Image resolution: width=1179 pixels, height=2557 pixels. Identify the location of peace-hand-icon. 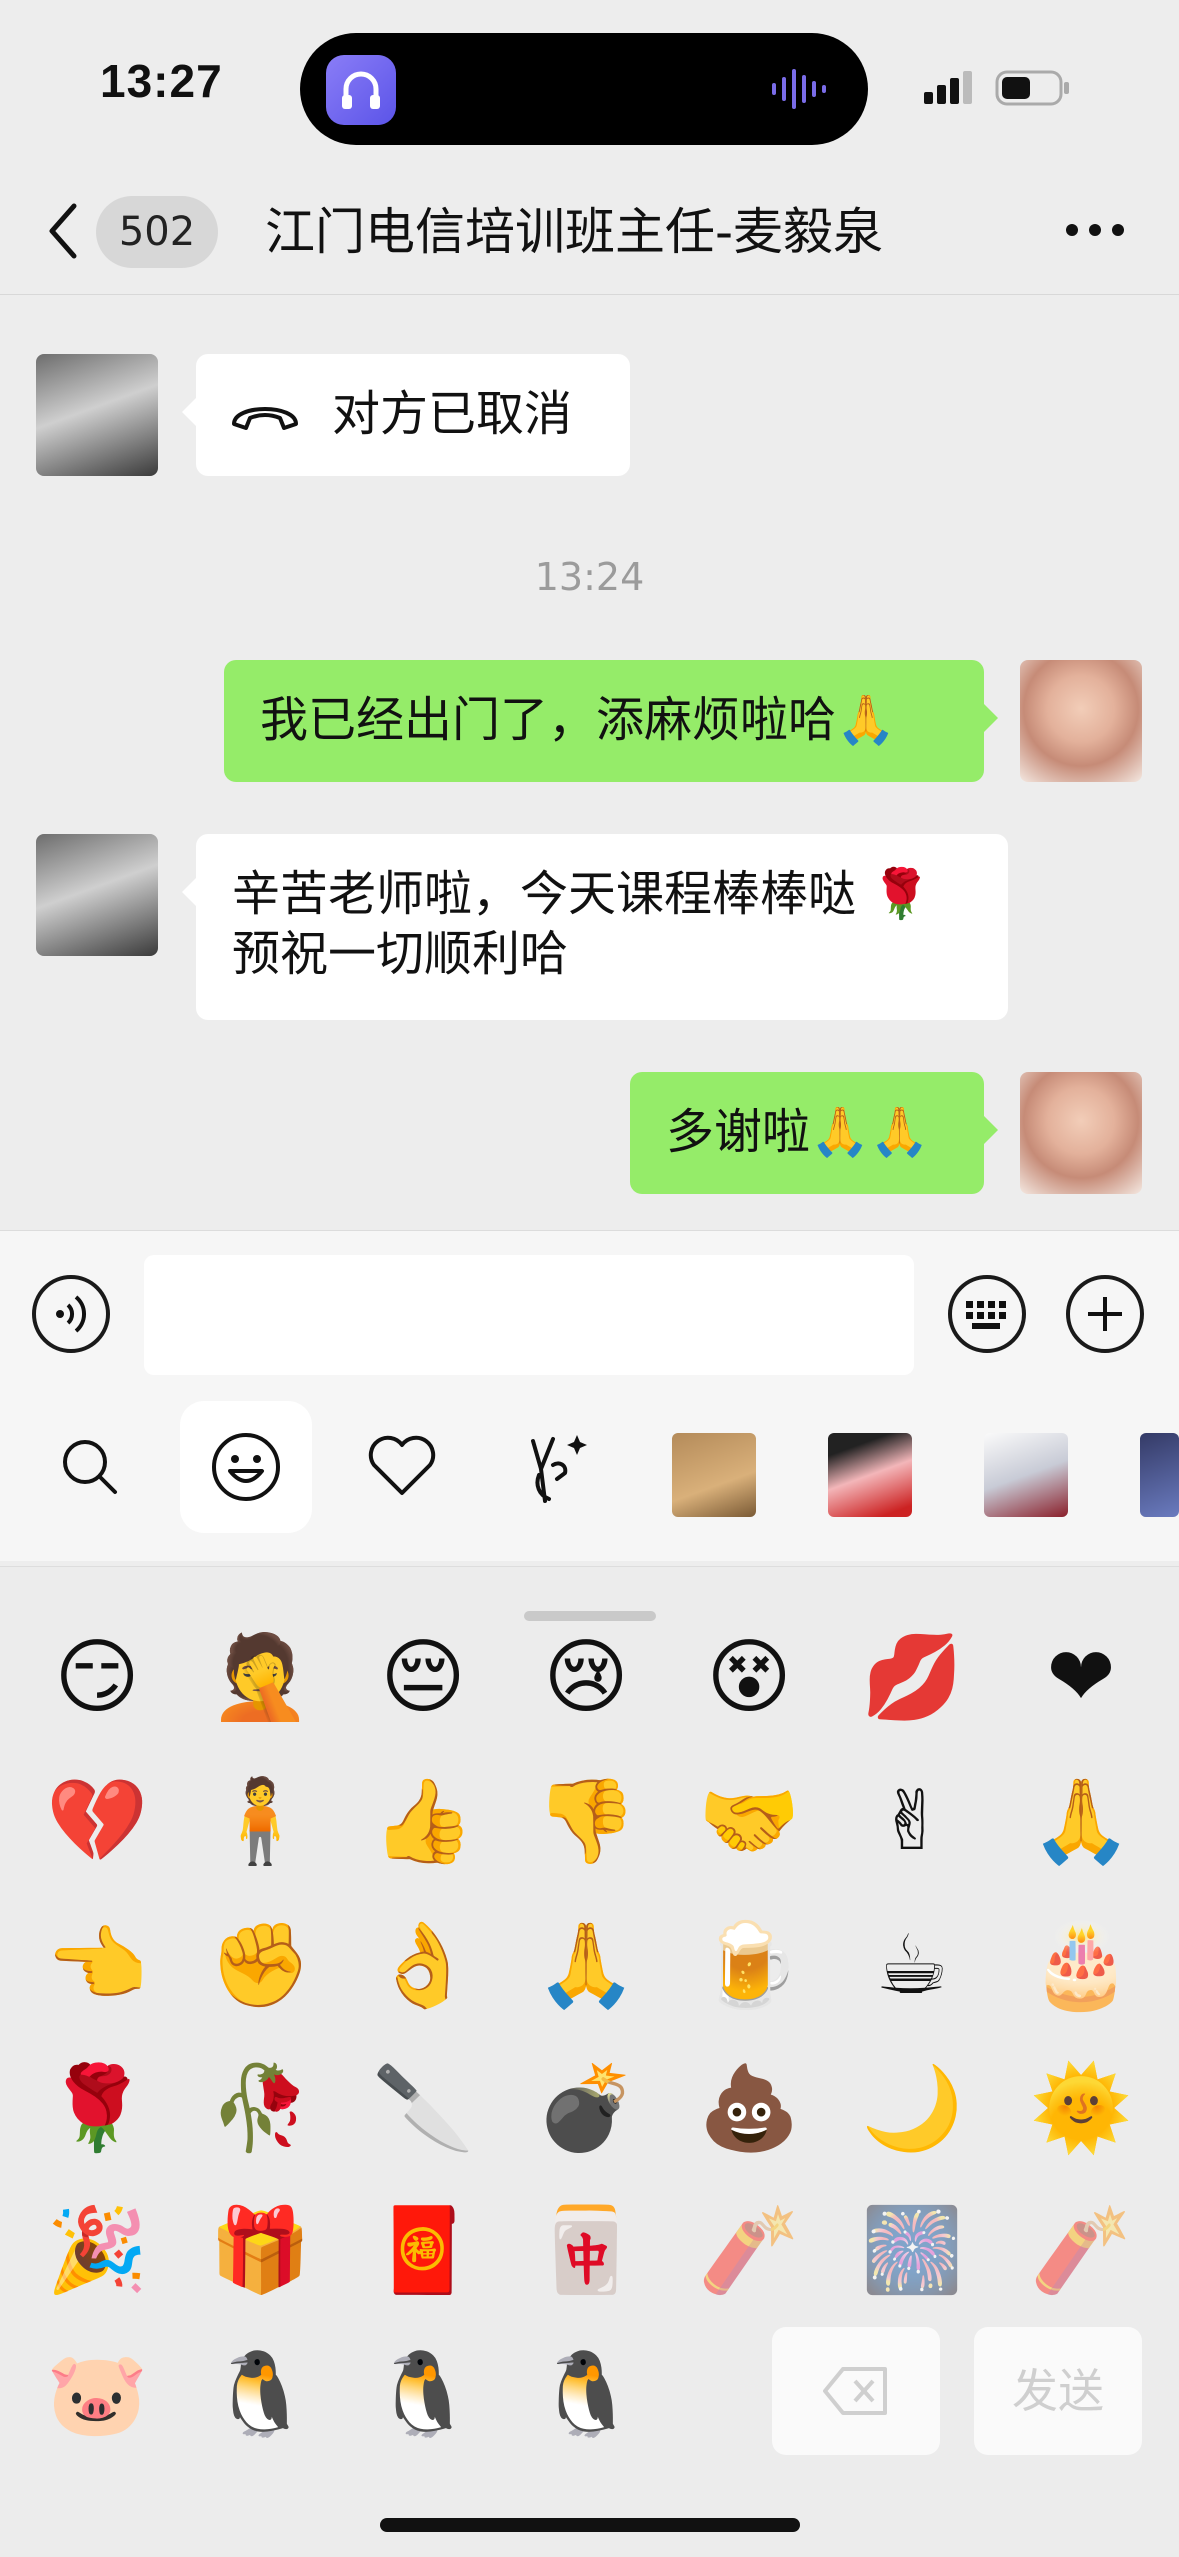
(559, 1469).